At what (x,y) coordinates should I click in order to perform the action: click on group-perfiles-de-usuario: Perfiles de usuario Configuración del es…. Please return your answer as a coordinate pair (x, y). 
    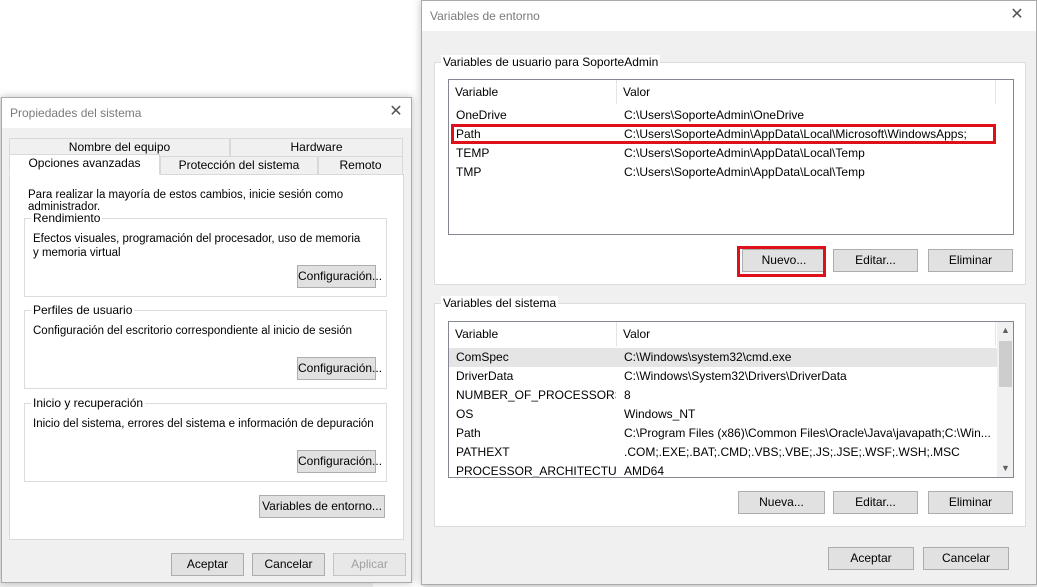
    Looking at the image, I should click on (205, 346).